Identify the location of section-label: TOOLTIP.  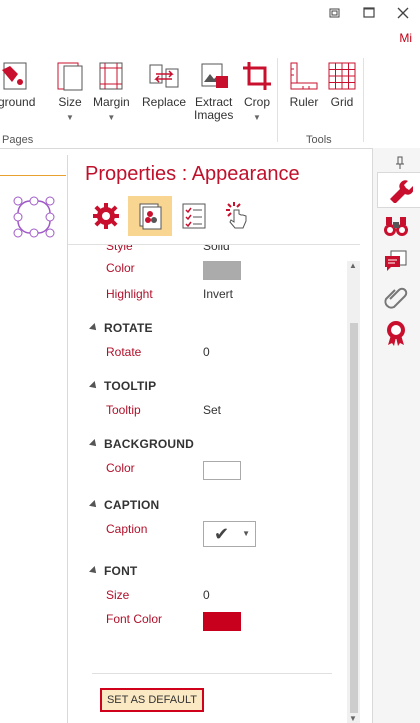
(130, 386).